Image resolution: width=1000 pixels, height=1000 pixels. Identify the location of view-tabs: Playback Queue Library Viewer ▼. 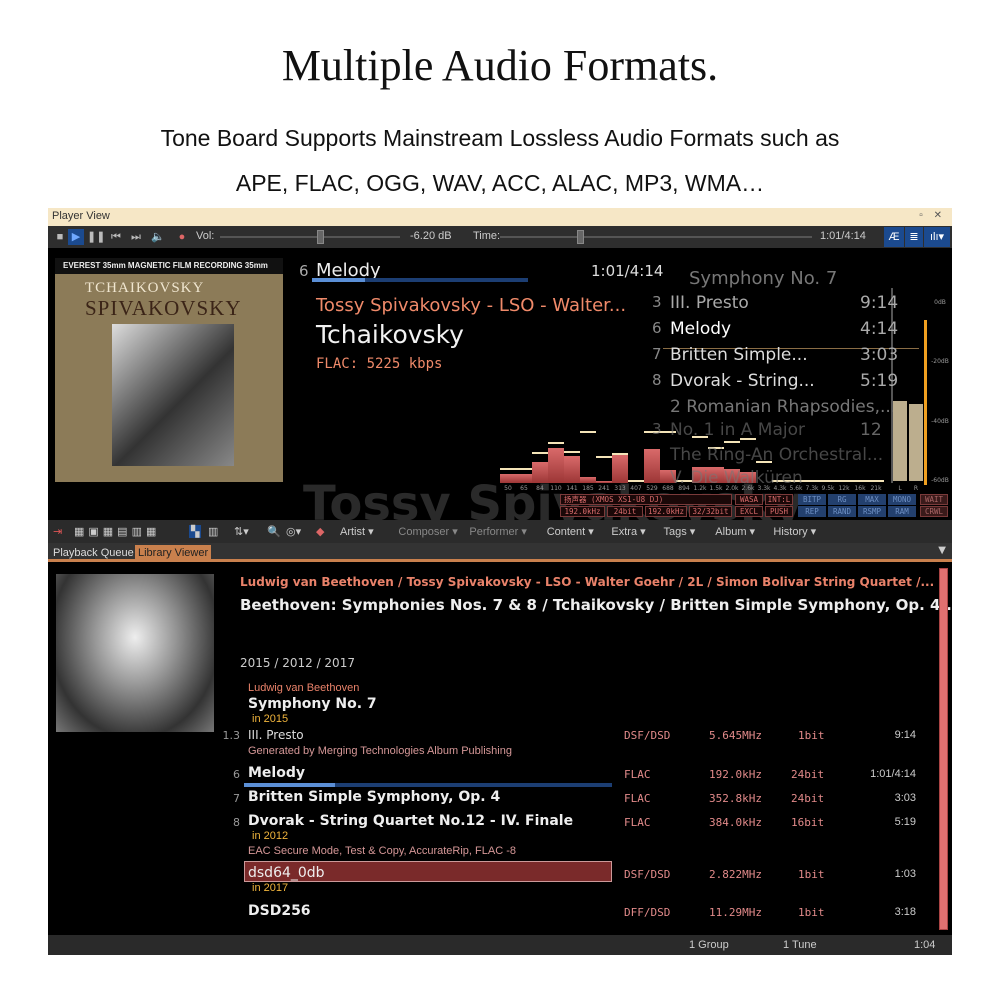
(500, 552).